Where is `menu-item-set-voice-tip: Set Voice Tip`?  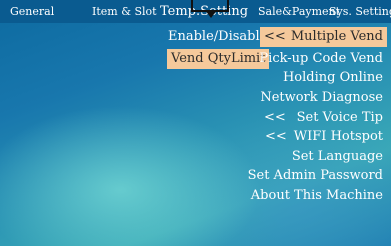
menu-item-set-voice-tip: Set Voice Tip is located at coordinates (340, 118).